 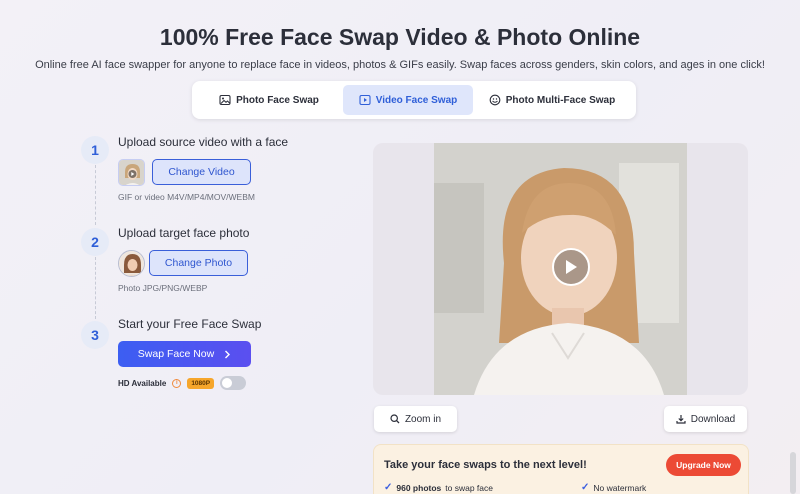 What do you see at coordinates (485, 465) in the screenshot?
I see `upgrade-title: Take your face swaps to the next level!` at bounding box center [485, 465].